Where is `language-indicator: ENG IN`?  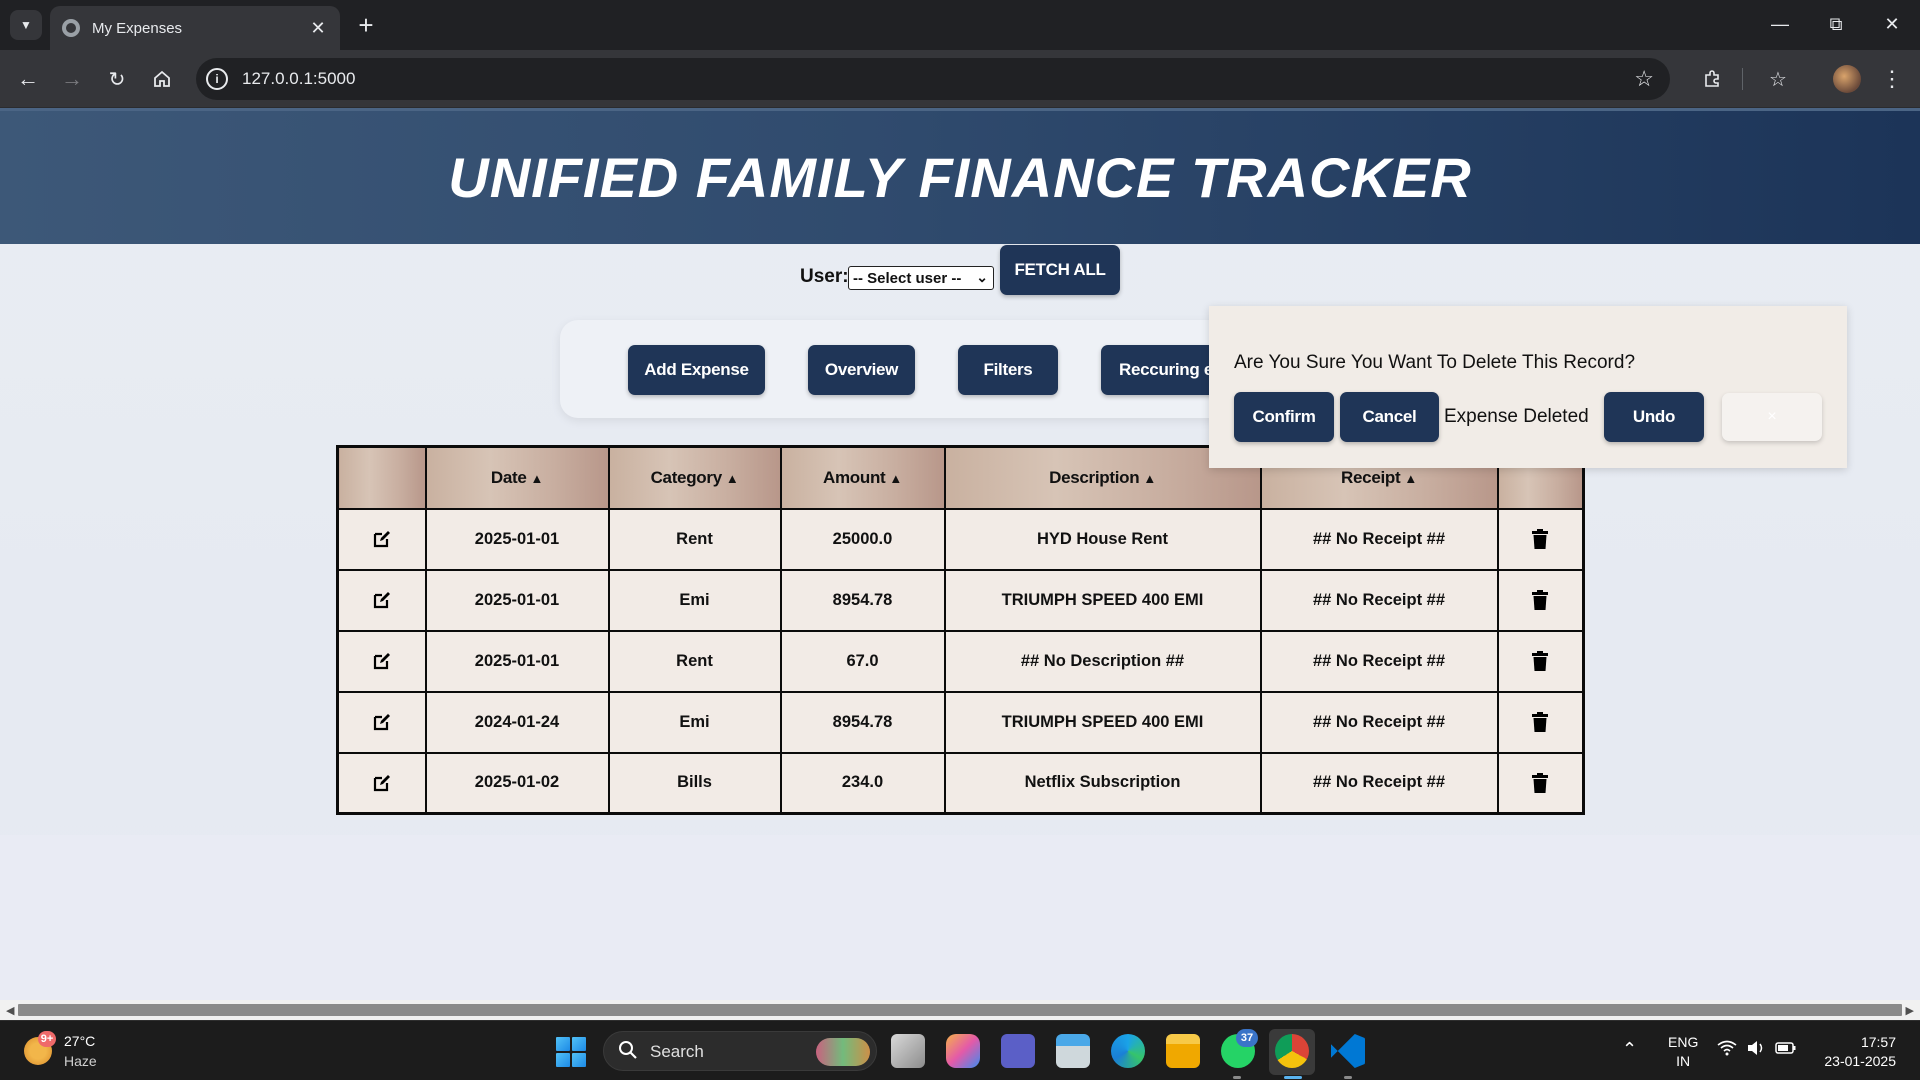
language-indicator: ENG IN is located at coordinates (1683, 1052).